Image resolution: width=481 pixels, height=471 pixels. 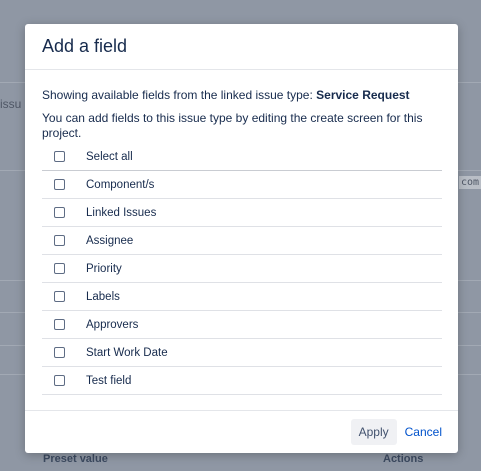 What do you see at coordinates (363, 95) in the screenshot?
I see `issue-type-name: Service Request` at bounding box center [363, 95].